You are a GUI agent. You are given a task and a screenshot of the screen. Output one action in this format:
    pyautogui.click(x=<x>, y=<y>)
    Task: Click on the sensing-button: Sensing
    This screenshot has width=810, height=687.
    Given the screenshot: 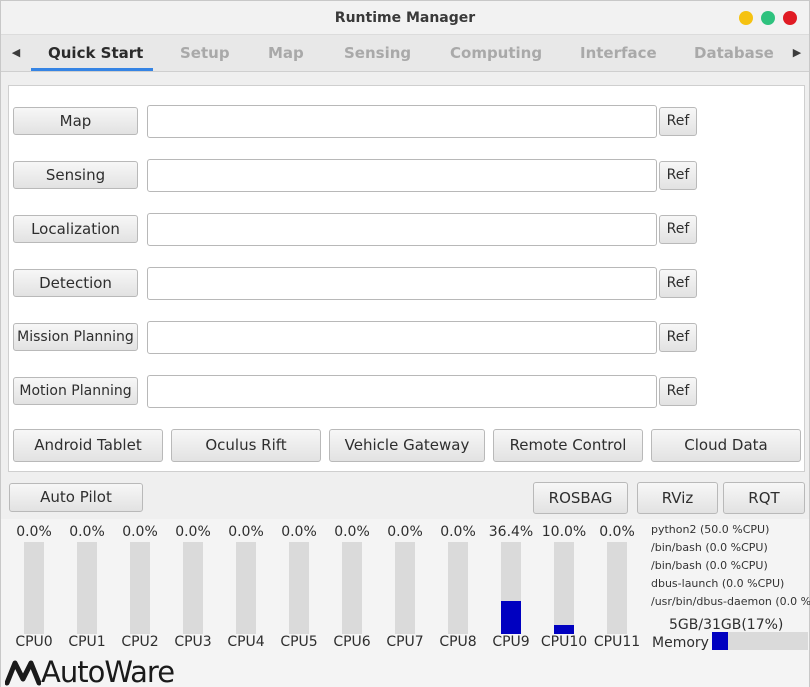 What is the action you would take?
    pyautogui.click(x=75, y=175)
    